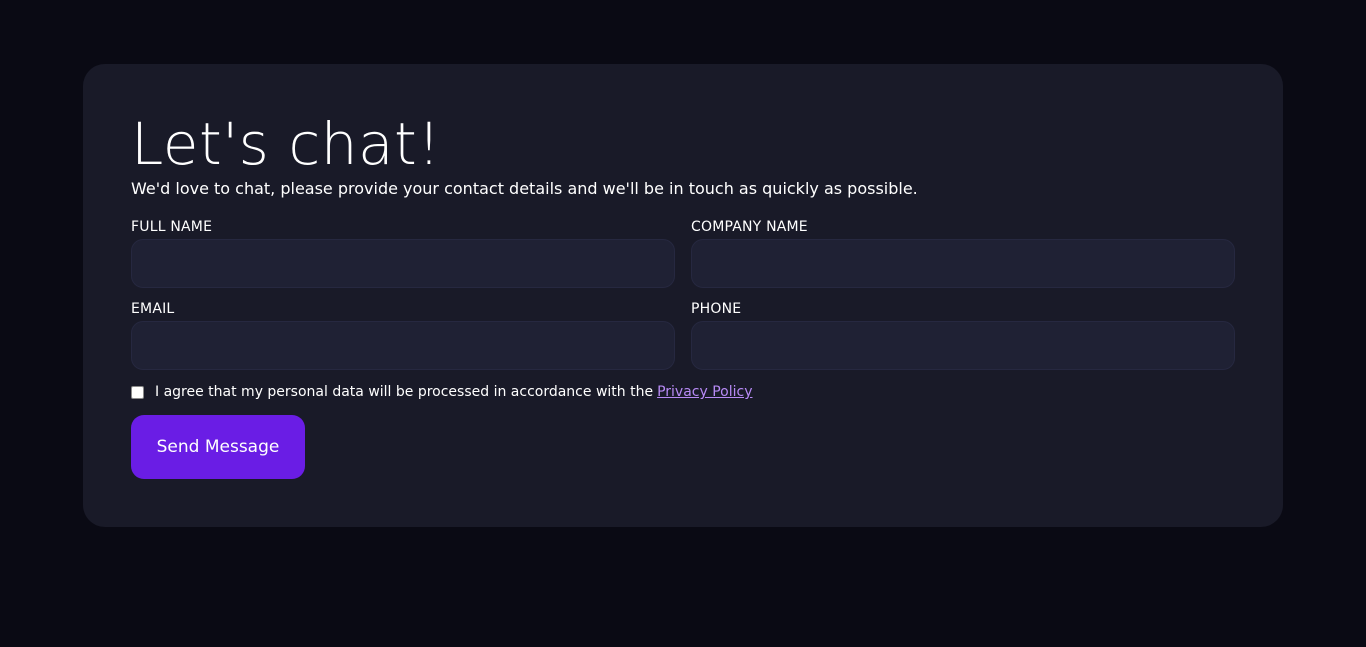  Describe the element at coordinates (218, 447) in the screenshot. I see `send-message-button: Send Message` at that location.